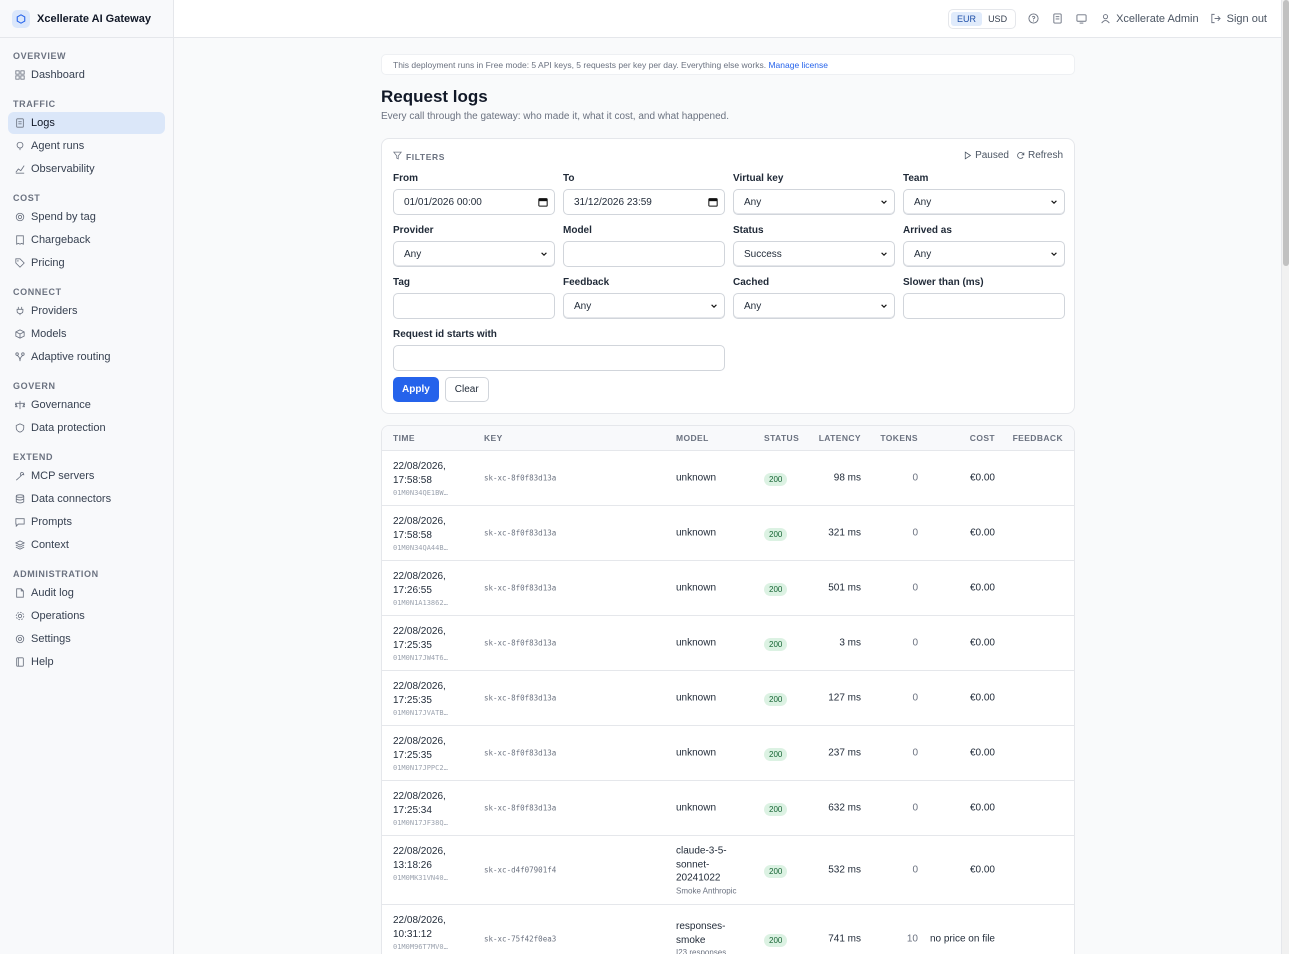 The image size is (1289, 954). Describe the element at coordinates (86, 476) in the screenshot. I see `sidebar-item-mcp-servers: MCP servers` at that location.